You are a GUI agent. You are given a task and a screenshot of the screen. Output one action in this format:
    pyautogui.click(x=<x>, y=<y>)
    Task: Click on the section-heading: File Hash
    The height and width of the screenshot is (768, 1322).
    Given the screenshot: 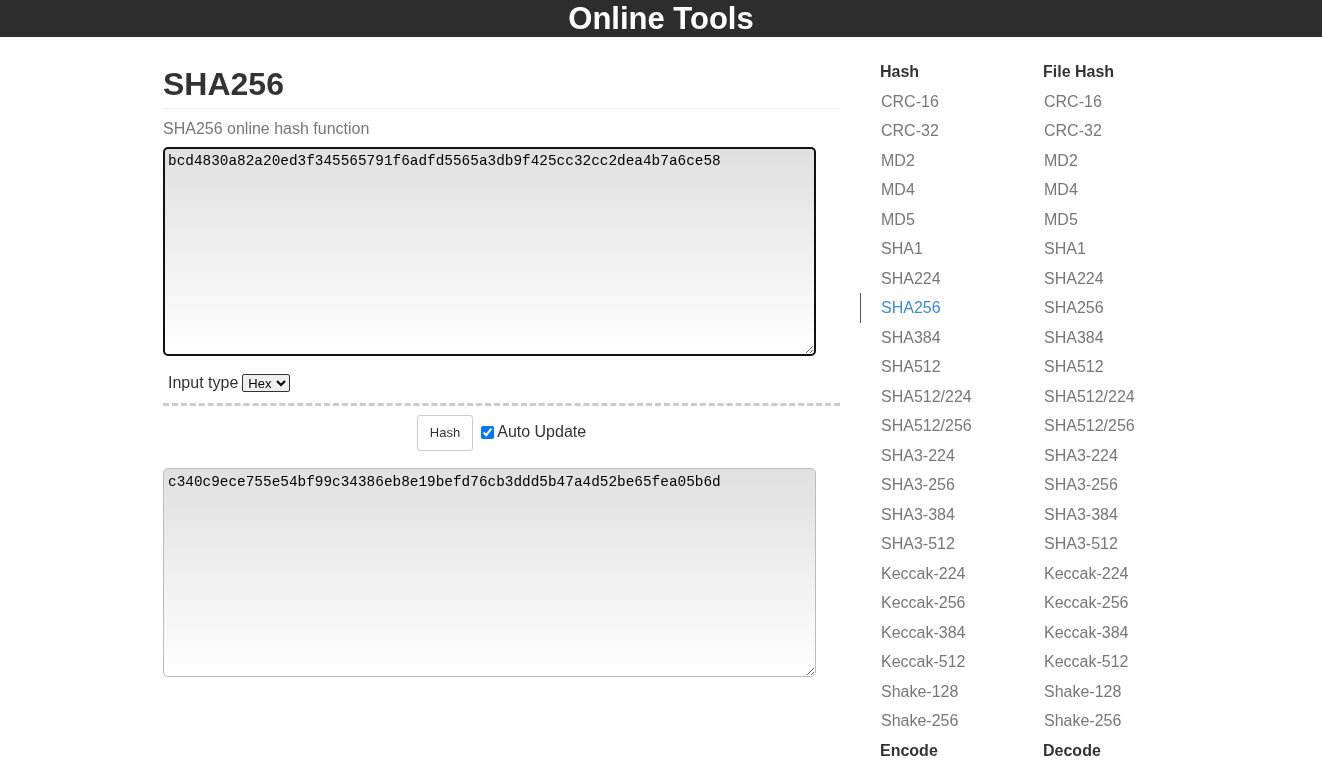 What is the action you would take?
    pyautogui.click(x=1079, y=72)
    